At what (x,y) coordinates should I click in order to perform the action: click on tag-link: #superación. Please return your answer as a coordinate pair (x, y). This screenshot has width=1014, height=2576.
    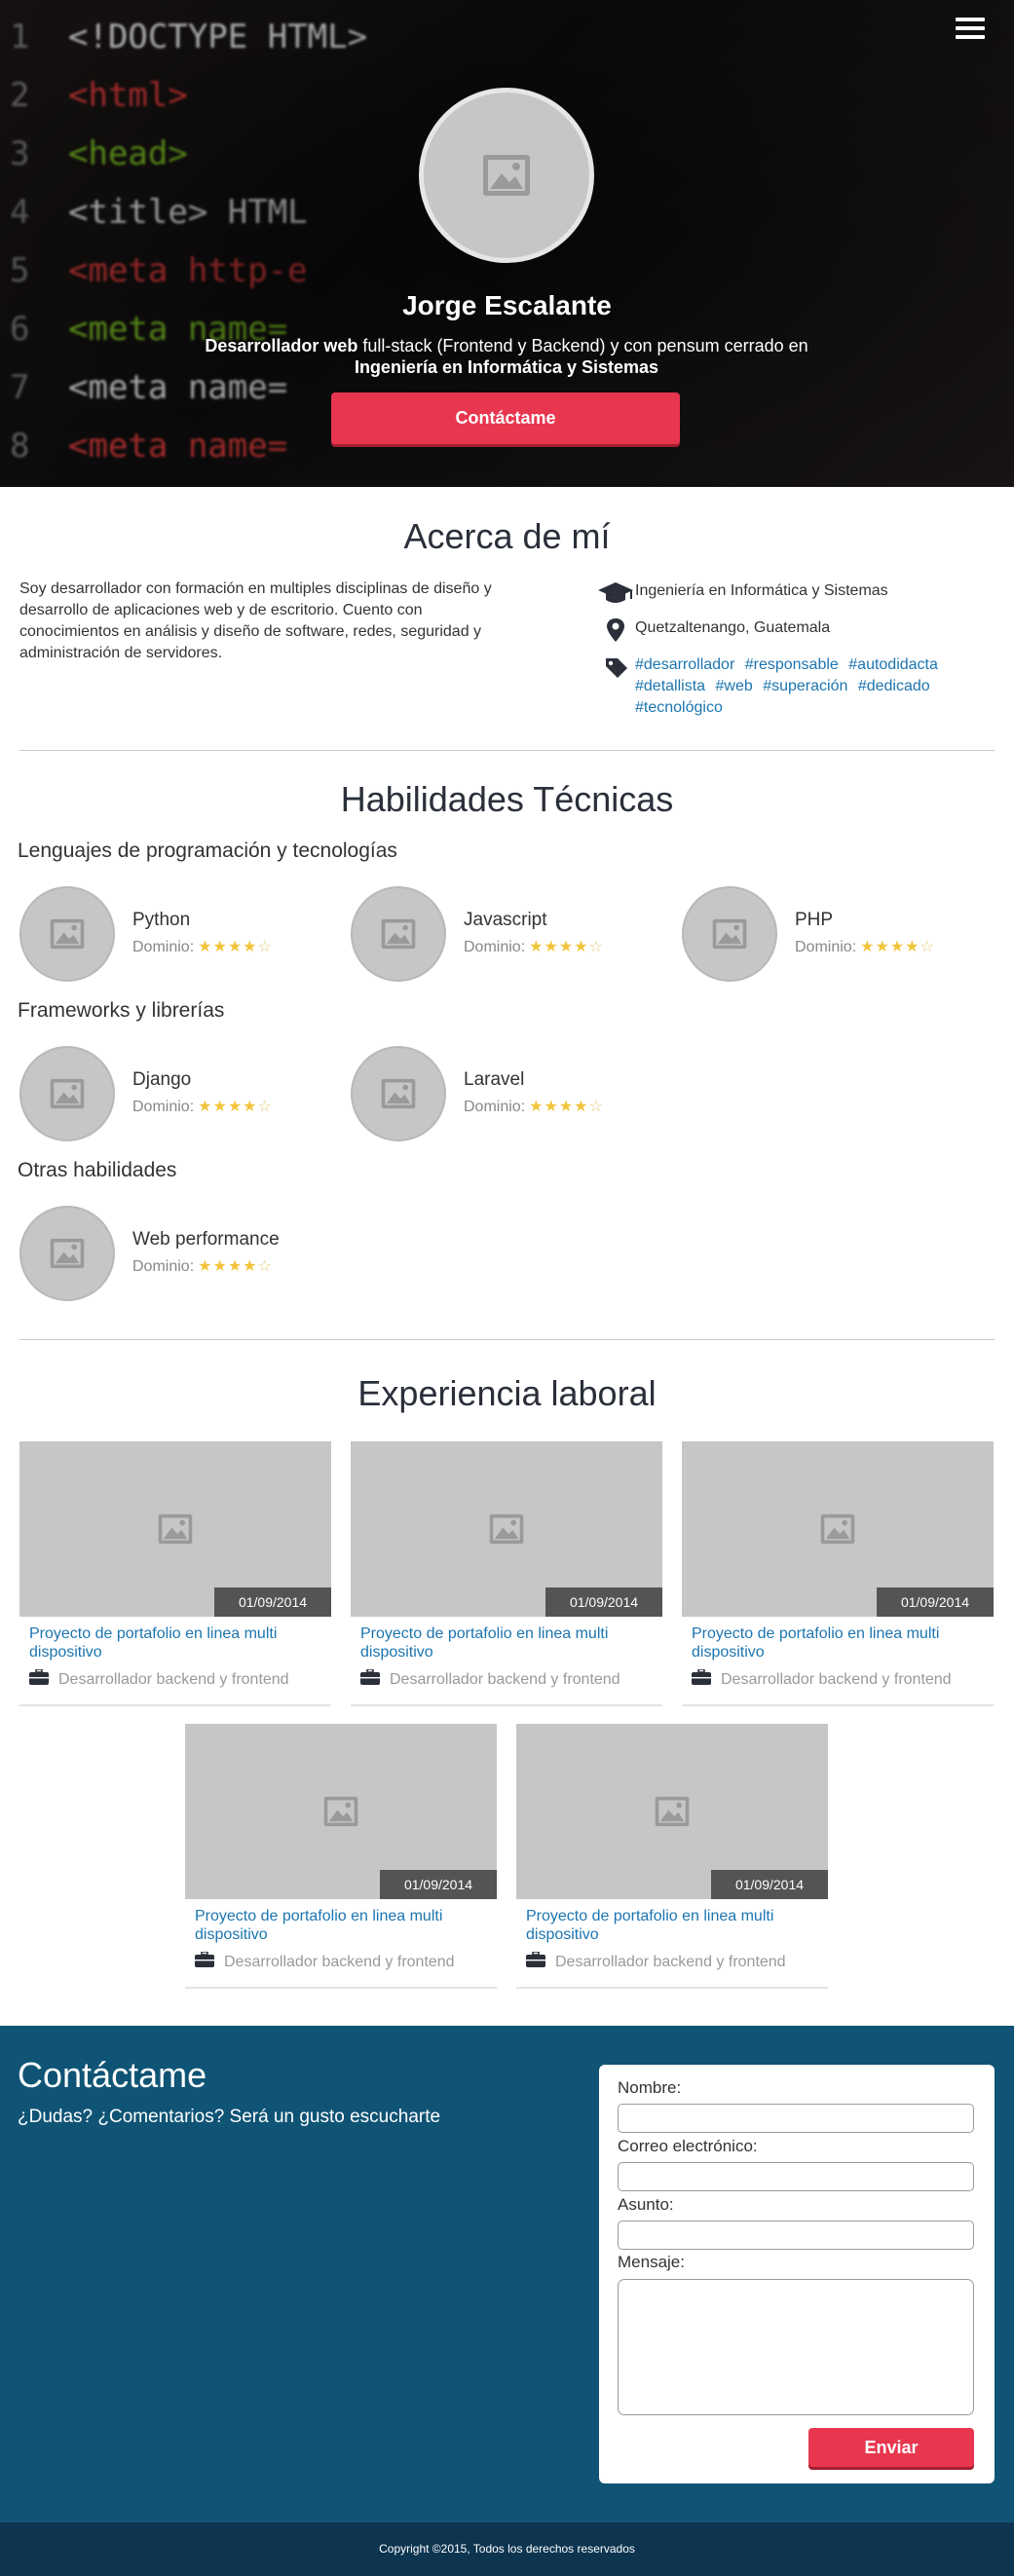
    Looking at the image, I should click on (805, 686).